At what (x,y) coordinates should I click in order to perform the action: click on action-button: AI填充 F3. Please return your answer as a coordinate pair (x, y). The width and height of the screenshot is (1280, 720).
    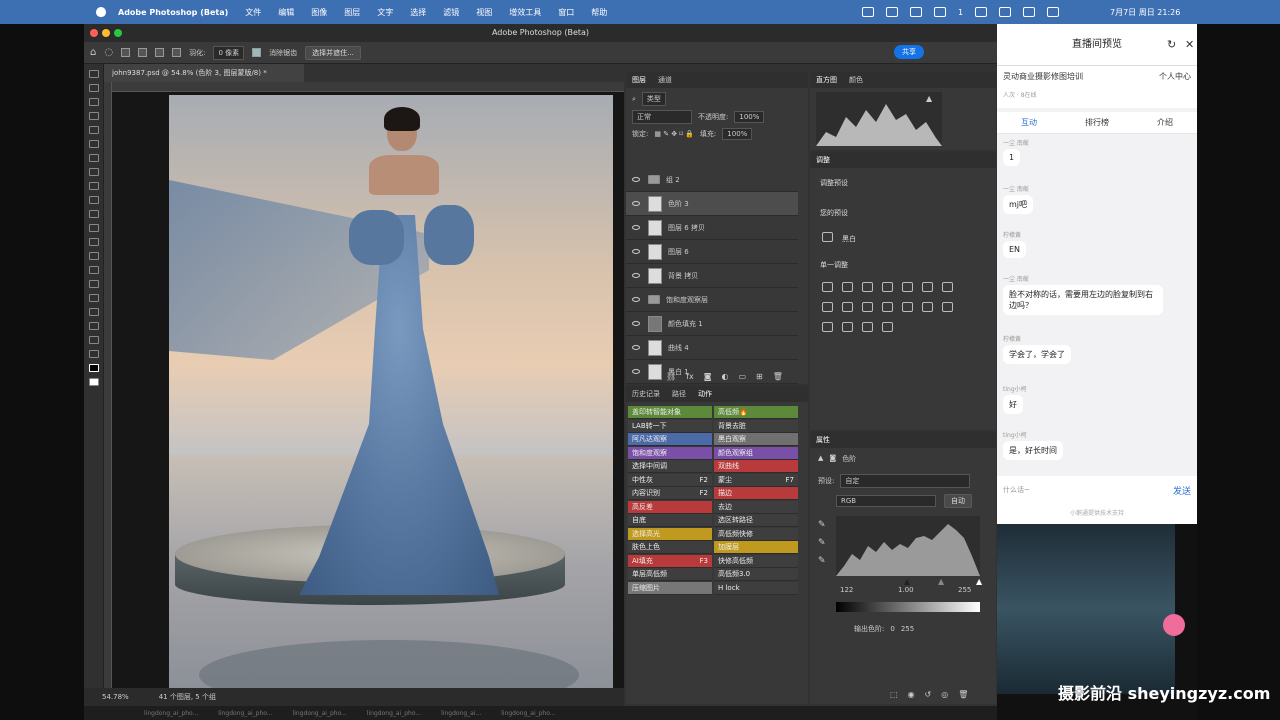
    Looking at the image, I should click on (670, 561).